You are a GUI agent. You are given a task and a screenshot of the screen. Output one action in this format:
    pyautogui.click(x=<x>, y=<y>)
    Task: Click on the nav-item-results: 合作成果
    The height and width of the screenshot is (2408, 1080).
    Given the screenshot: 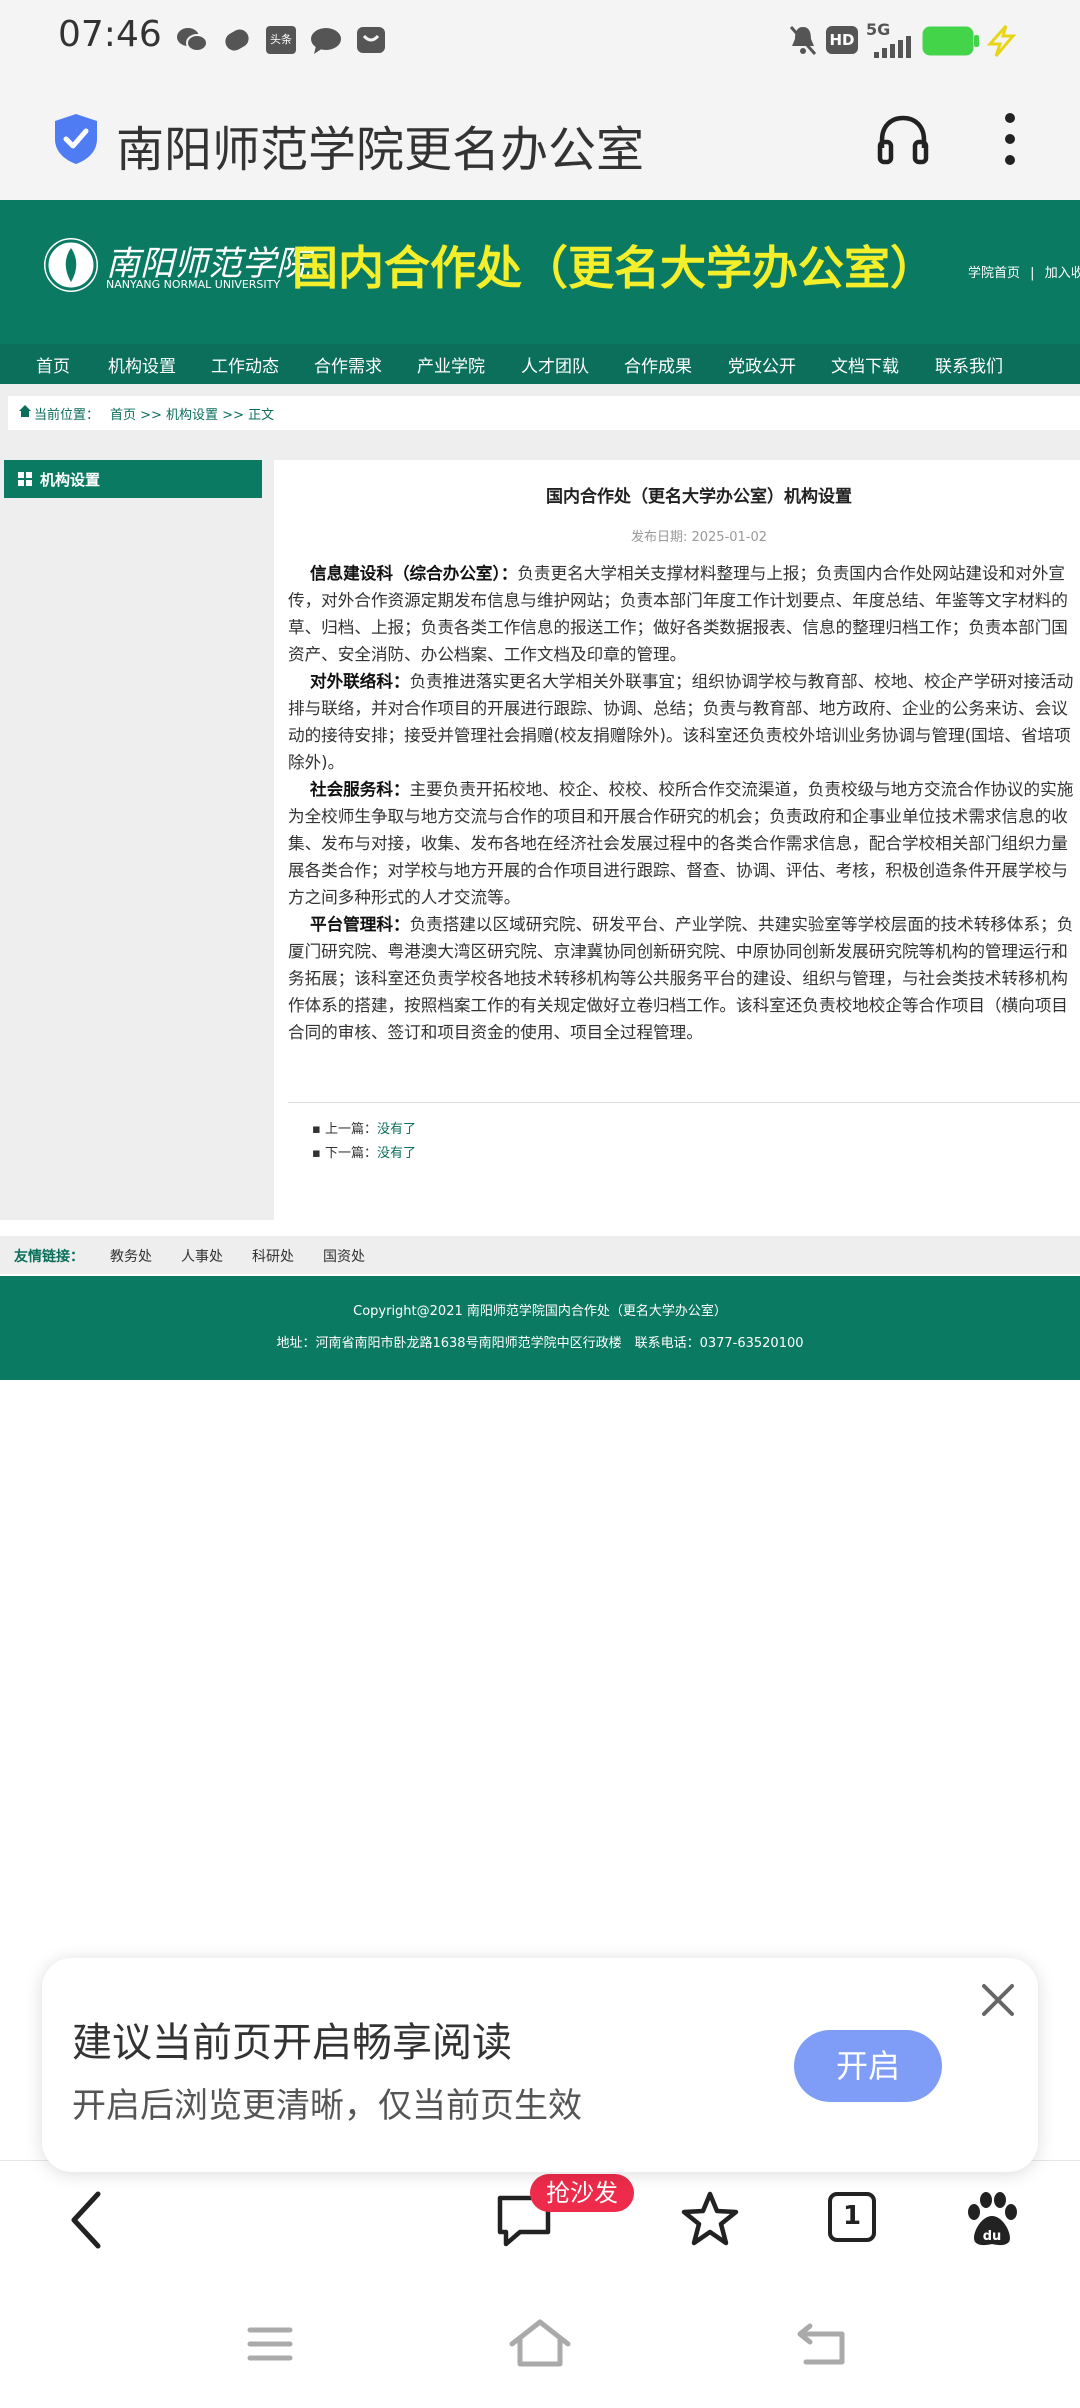 What is the action you would take?
    pyautogui.click(x=658, y=364)
    